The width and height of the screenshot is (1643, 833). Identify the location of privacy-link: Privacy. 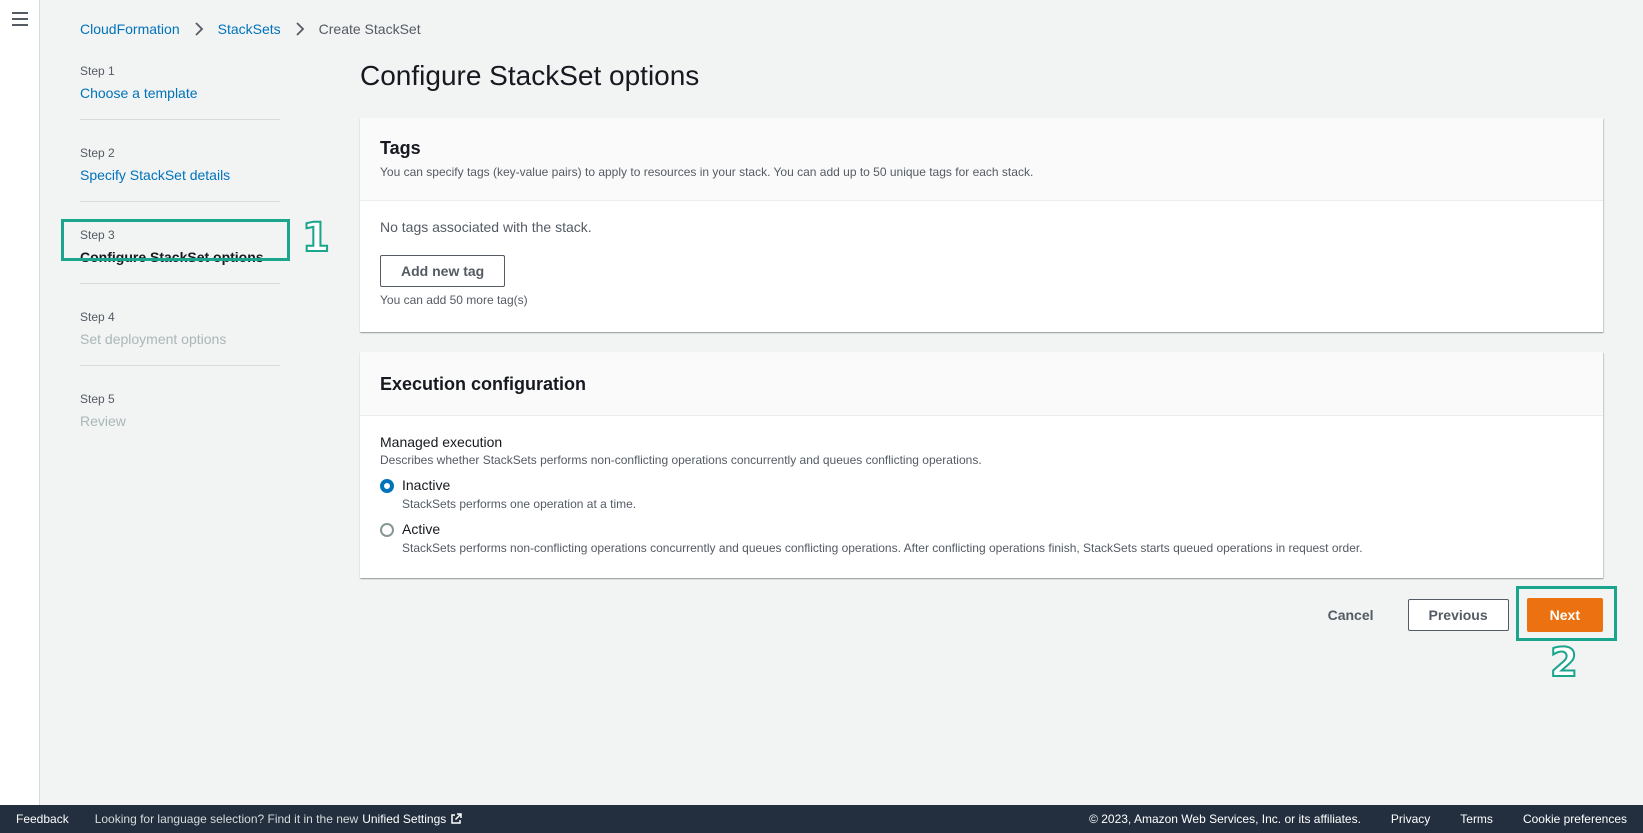
(1410, 819).